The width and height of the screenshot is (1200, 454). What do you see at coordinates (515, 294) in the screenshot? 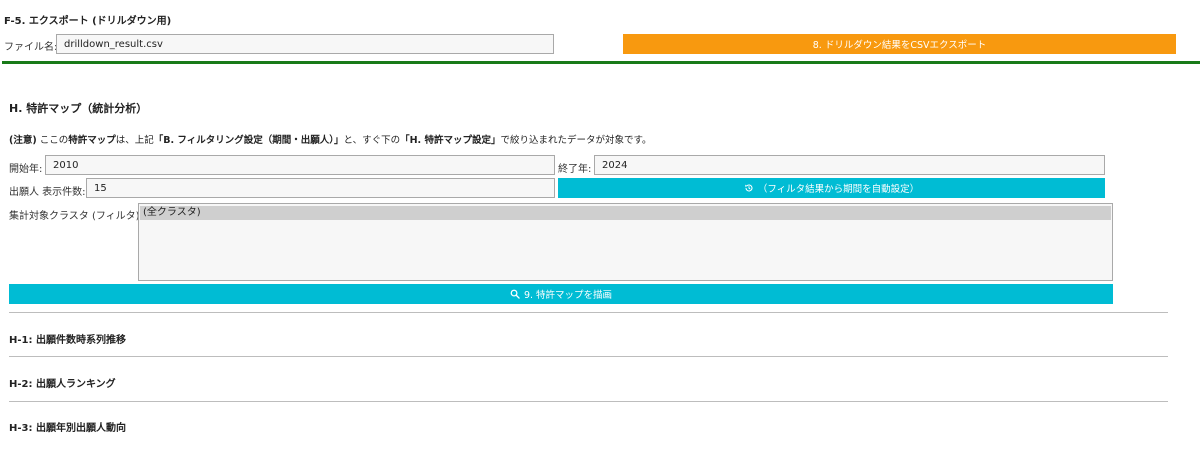
I see `search-icon` at bounding box center [515, 294].